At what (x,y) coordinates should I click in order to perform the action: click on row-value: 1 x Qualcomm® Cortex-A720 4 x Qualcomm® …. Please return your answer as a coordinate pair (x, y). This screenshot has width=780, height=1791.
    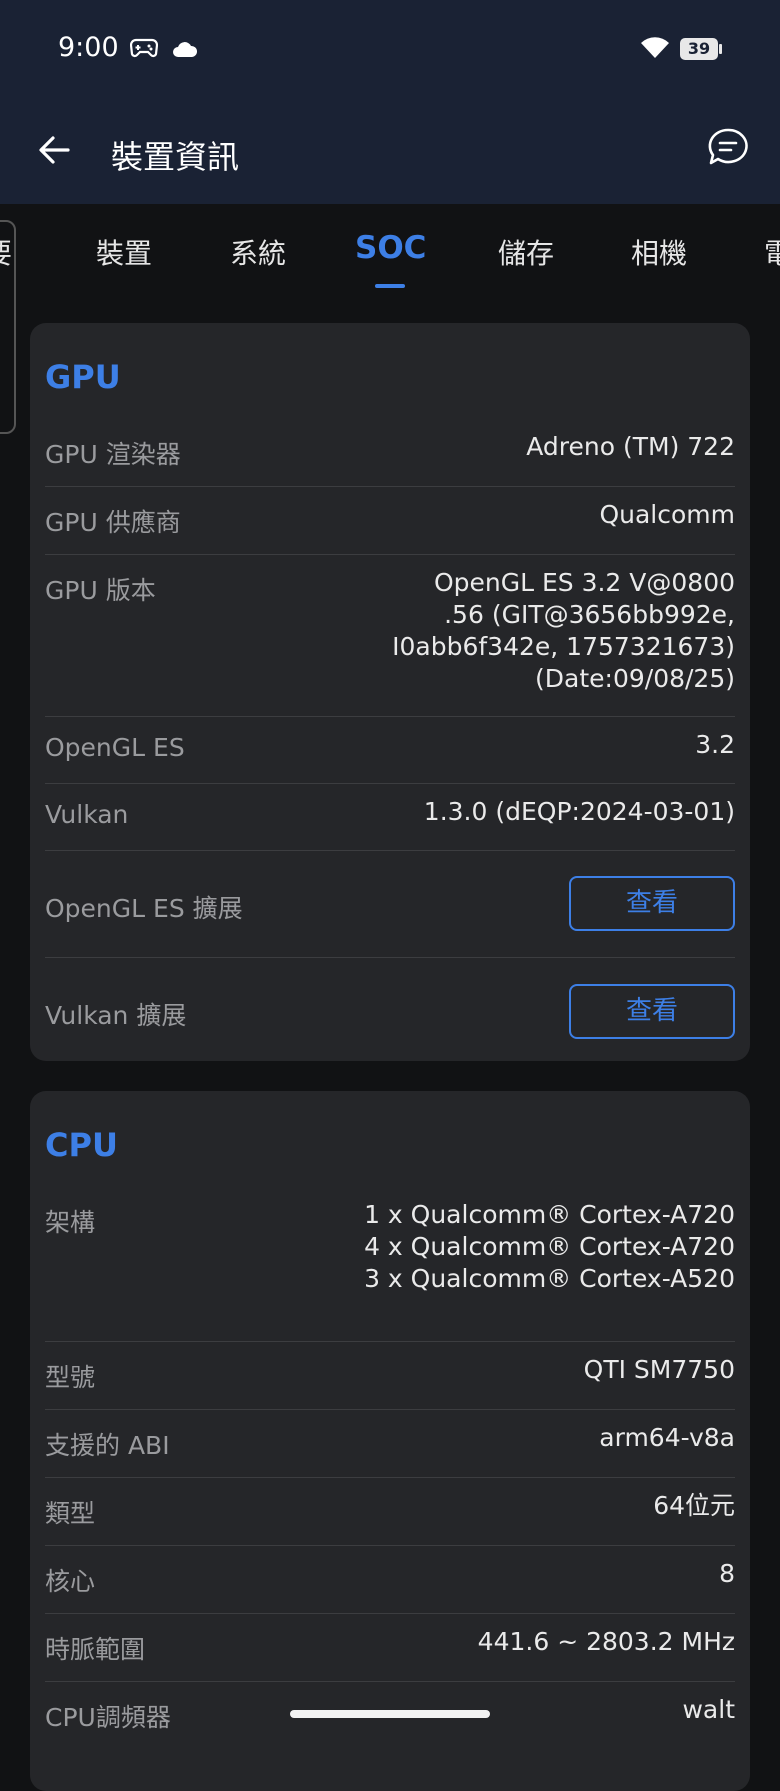
    Looking at the image, I should click on (549, 1246).